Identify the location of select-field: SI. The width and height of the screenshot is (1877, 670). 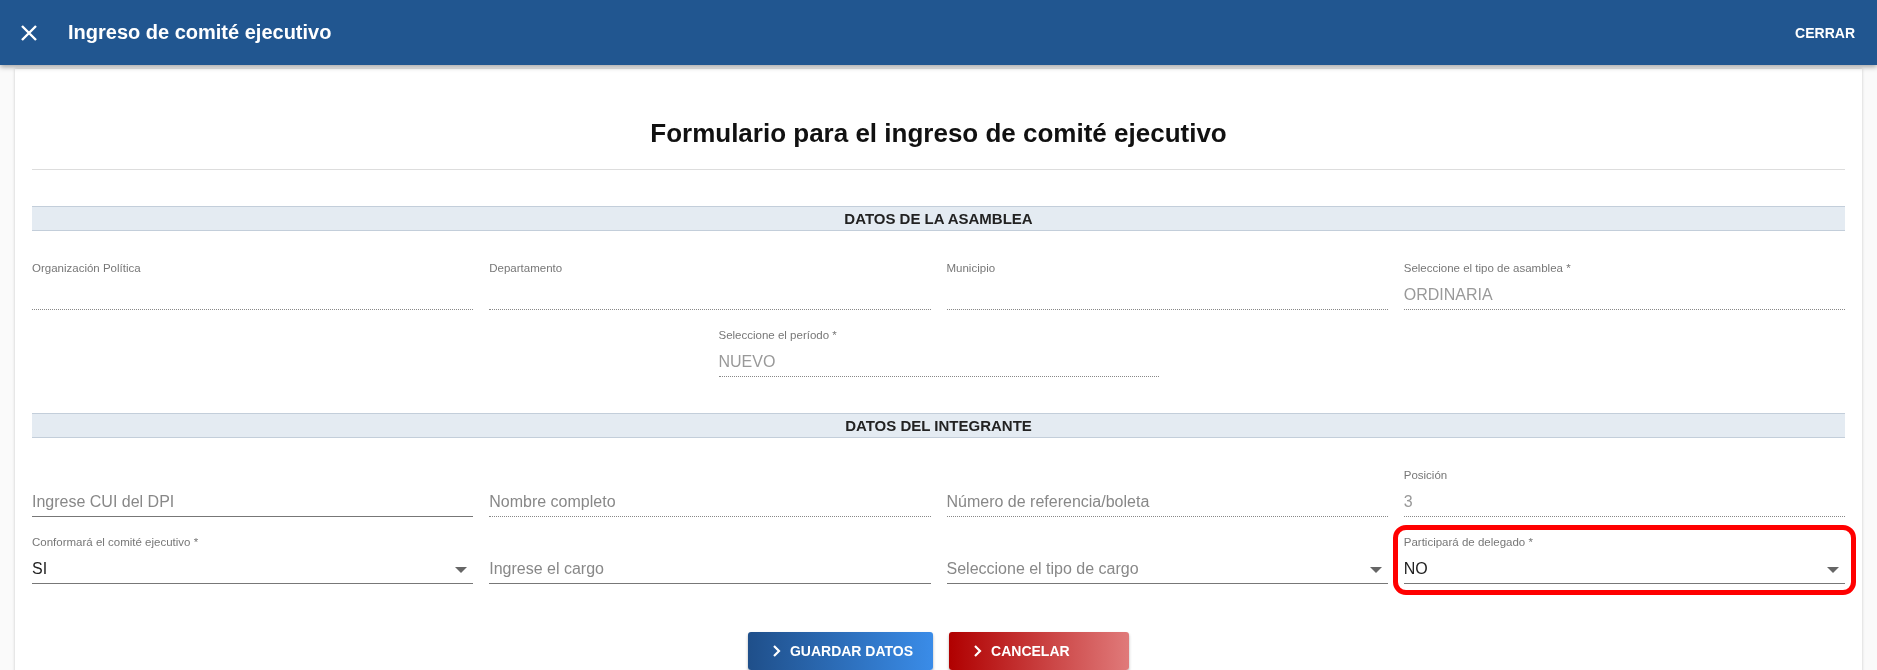
(253, 567).